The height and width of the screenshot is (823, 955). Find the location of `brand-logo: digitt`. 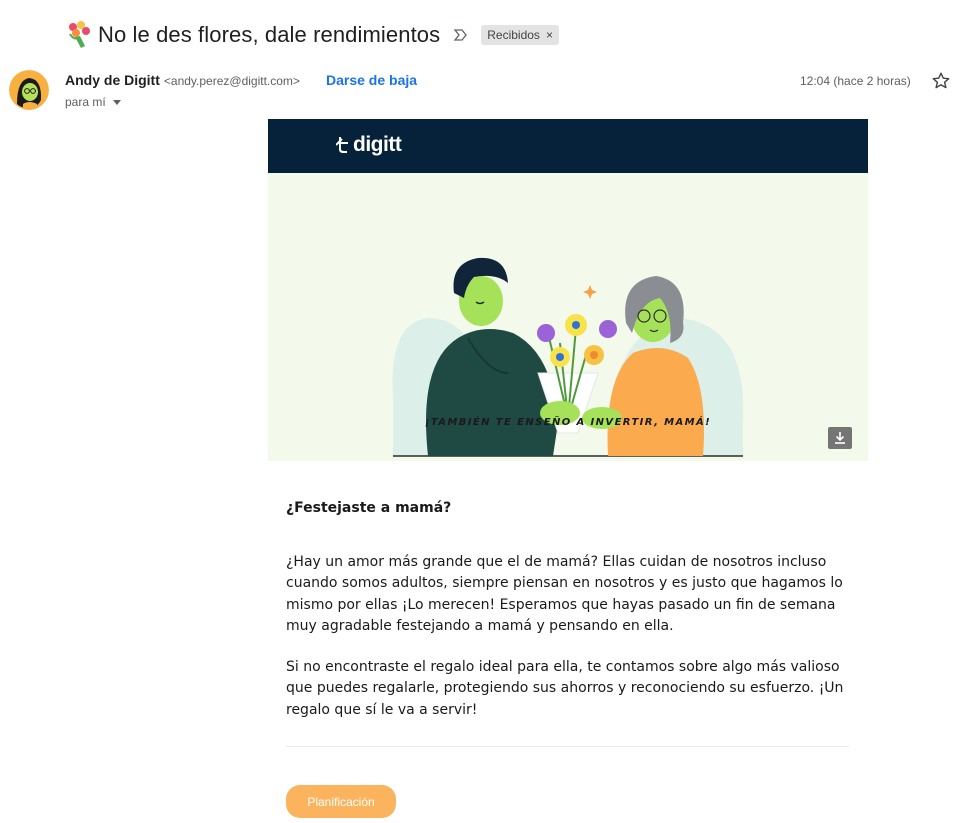

brand-logo: digitt is located at coordinates (369, 145).